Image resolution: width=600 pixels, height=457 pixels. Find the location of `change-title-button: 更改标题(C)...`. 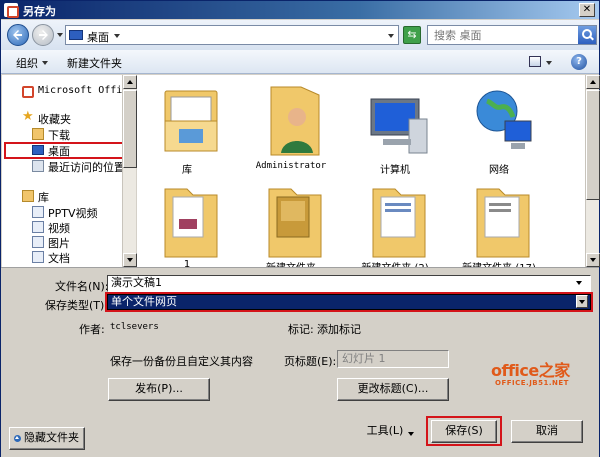

change-title-button: 更改标题(C)... is located at coordinates (393, 389).